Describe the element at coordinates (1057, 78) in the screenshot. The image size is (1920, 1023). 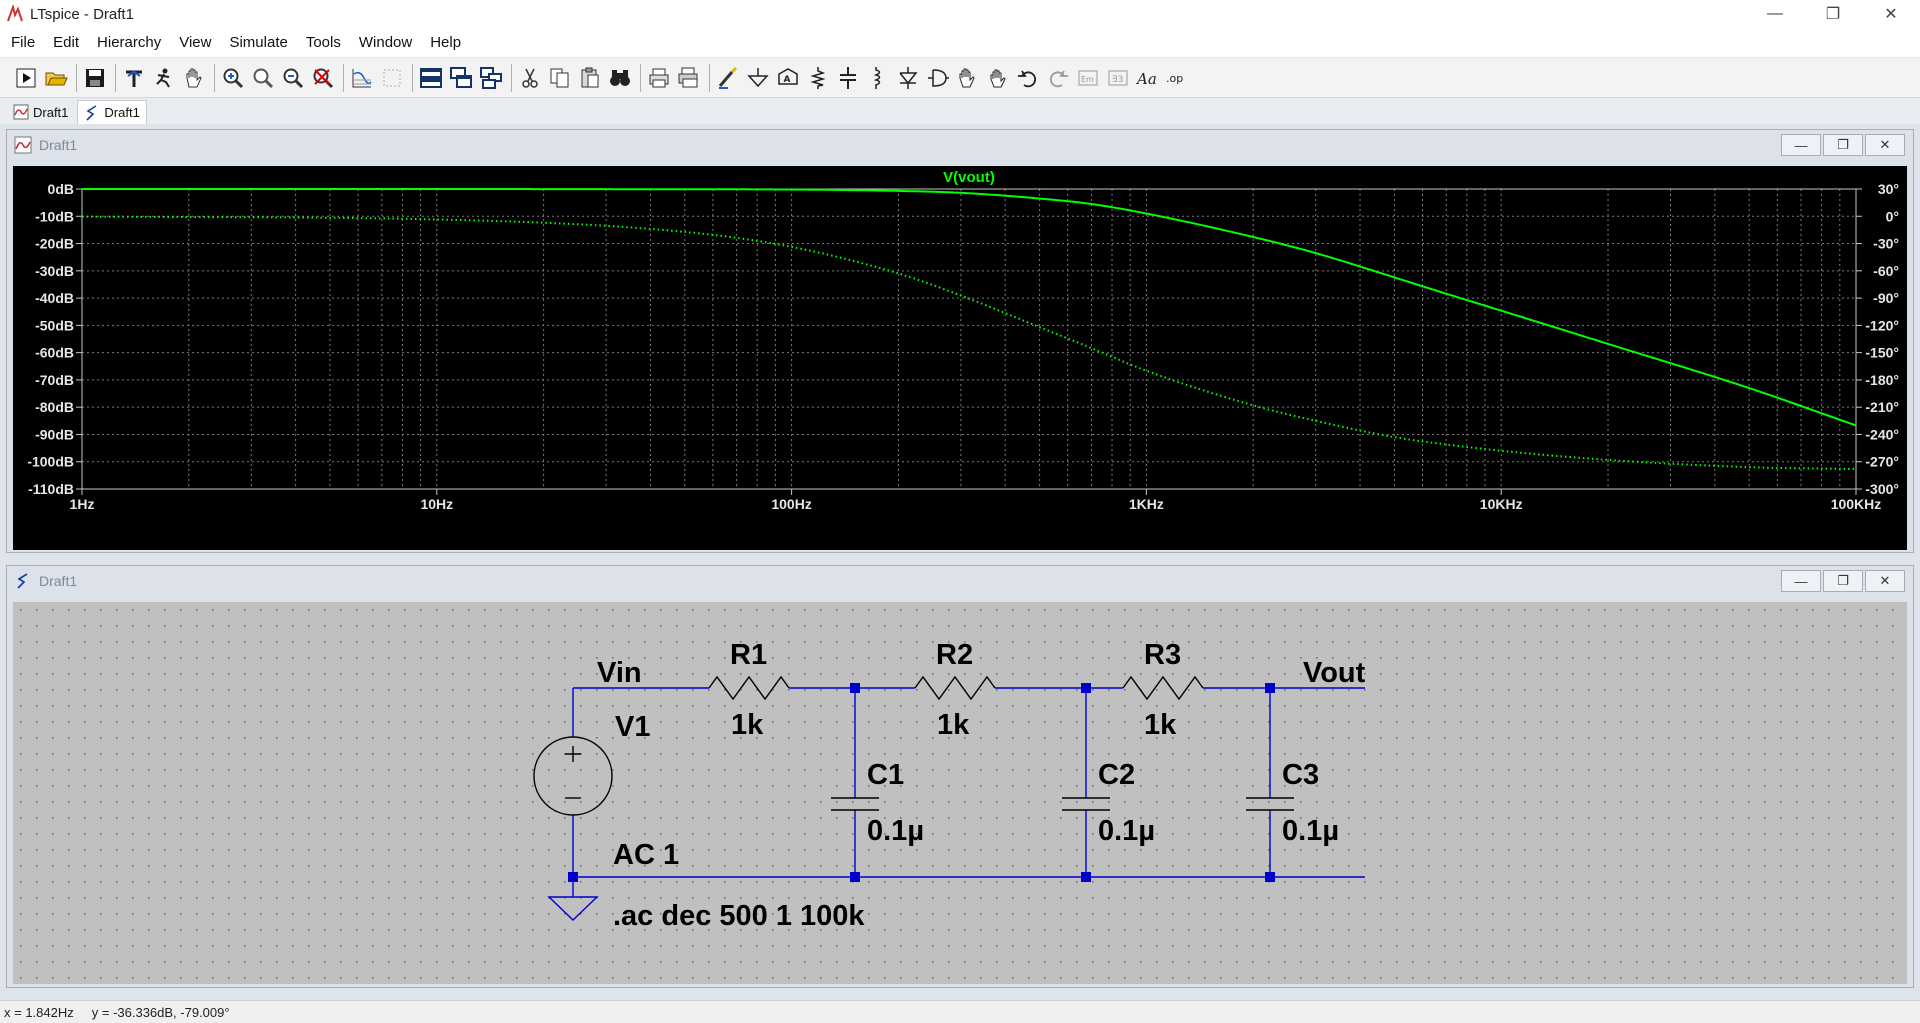
I see `redo-icon` at that location.